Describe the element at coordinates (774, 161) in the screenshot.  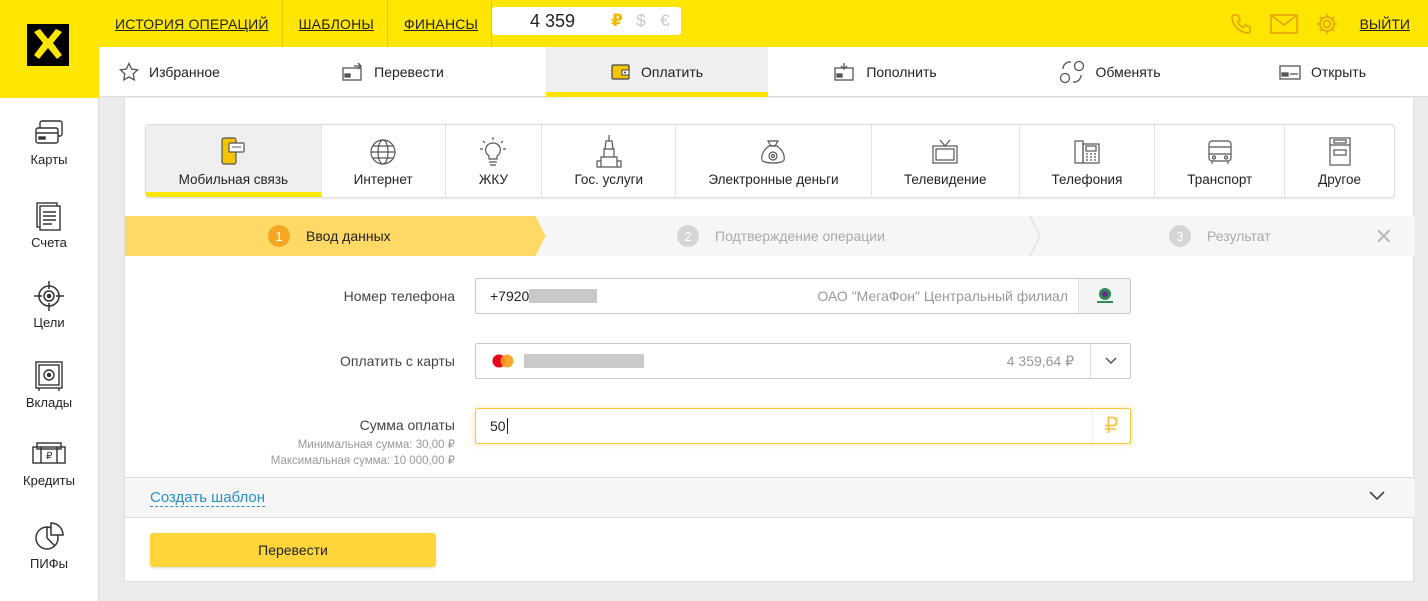
I see `category-emoney: Электронные деньги` at that location.